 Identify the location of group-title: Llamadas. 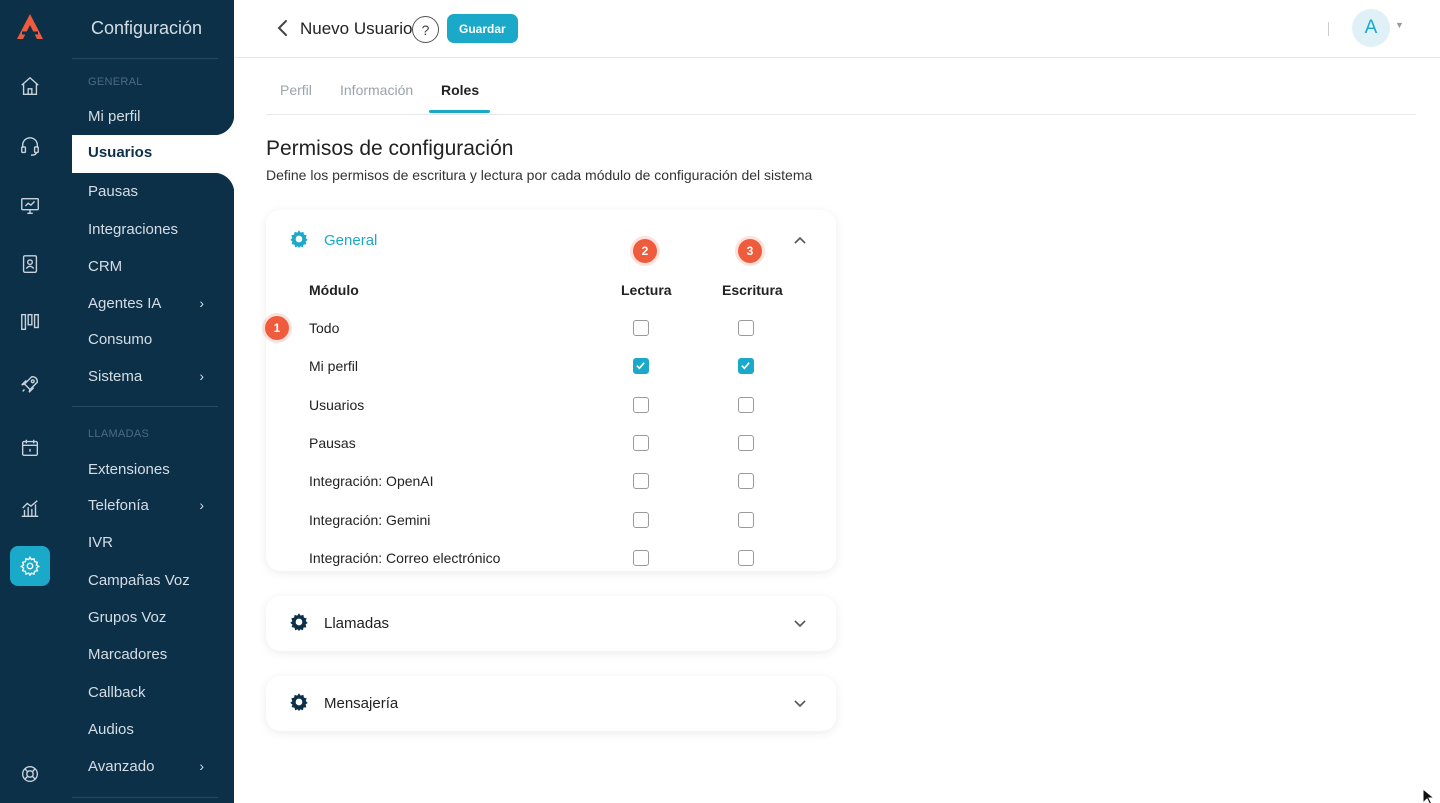
(357, 623).